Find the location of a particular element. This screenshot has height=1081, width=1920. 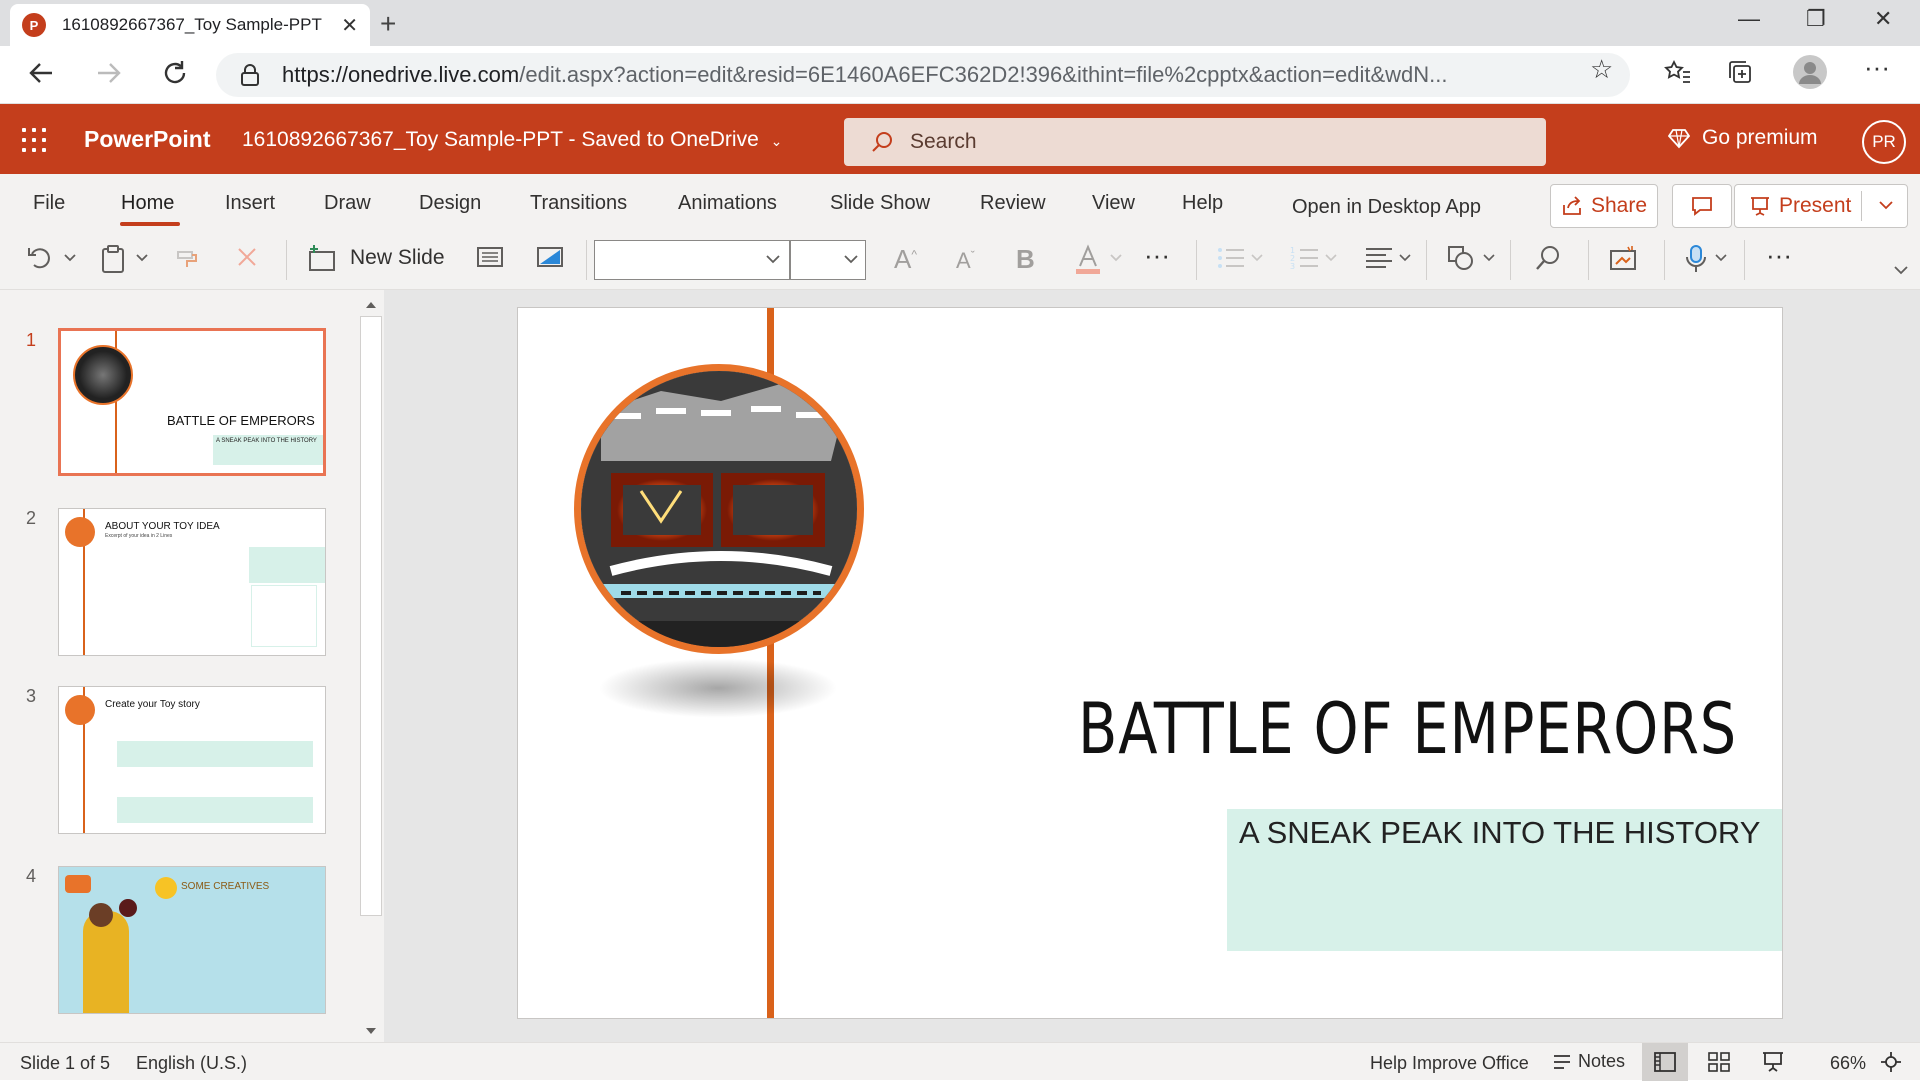

format-painter-icon is located at coordinates (188, 258).